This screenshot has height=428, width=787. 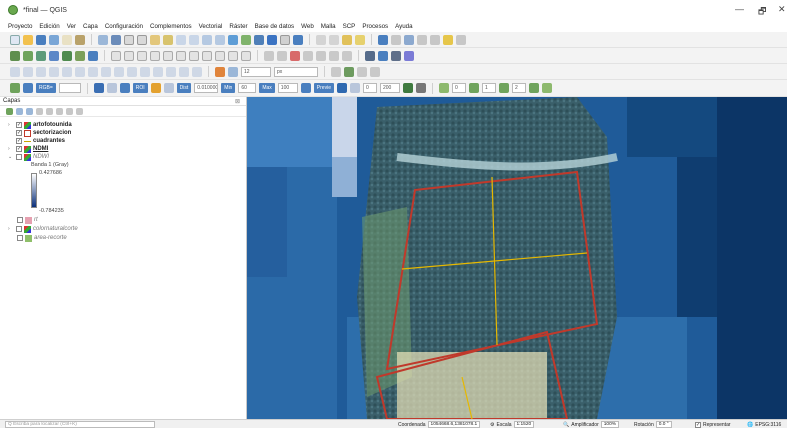 I want to click on scp-field-1: 0, so click(x=369, y=88).